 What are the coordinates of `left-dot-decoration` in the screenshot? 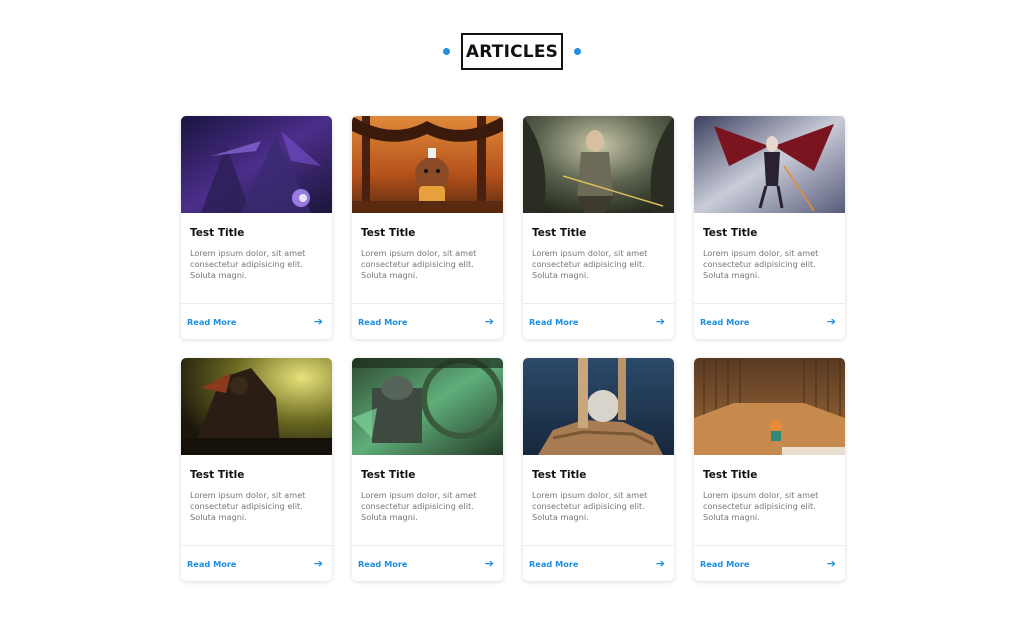 It's located at (446, 51).